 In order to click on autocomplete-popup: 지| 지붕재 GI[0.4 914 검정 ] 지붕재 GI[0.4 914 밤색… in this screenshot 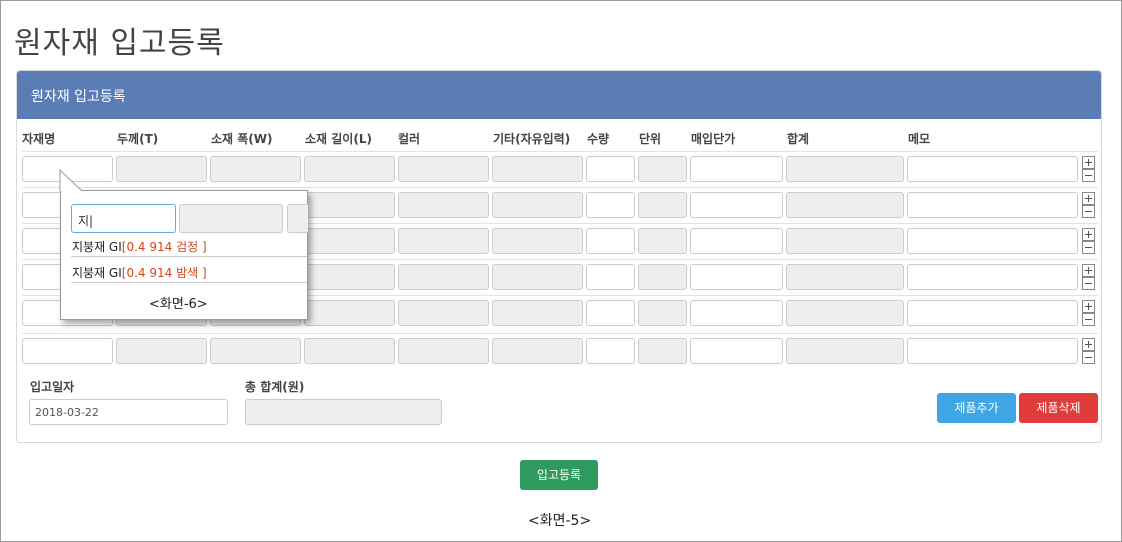, I will do `click(184, 255)`.